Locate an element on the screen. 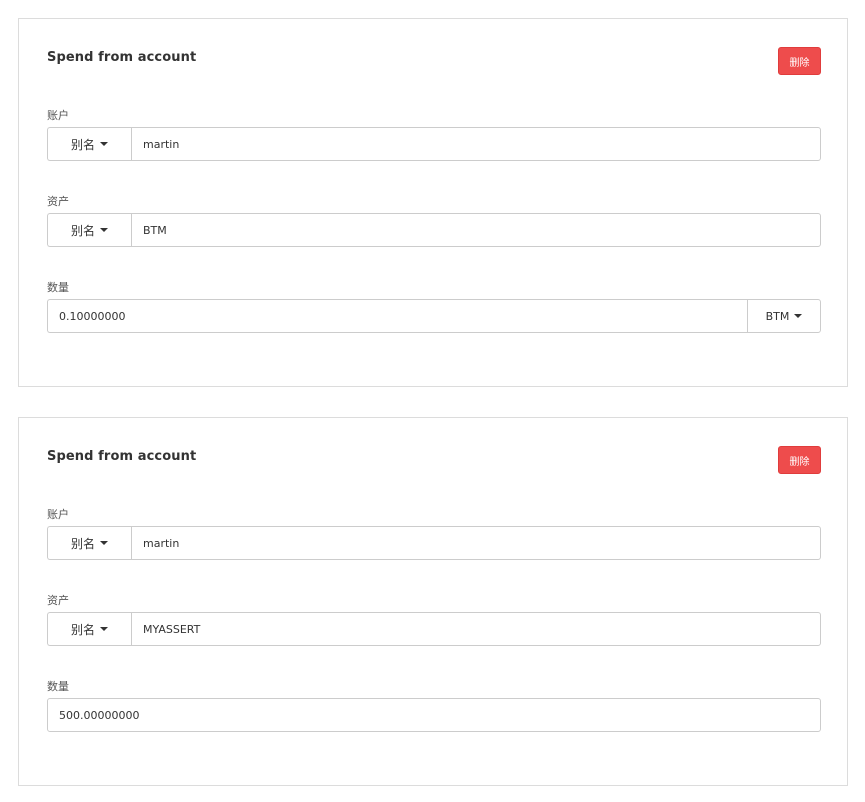 This screenshot has width=865, height=802. amount-input-group is located at coordinates (434, 715).